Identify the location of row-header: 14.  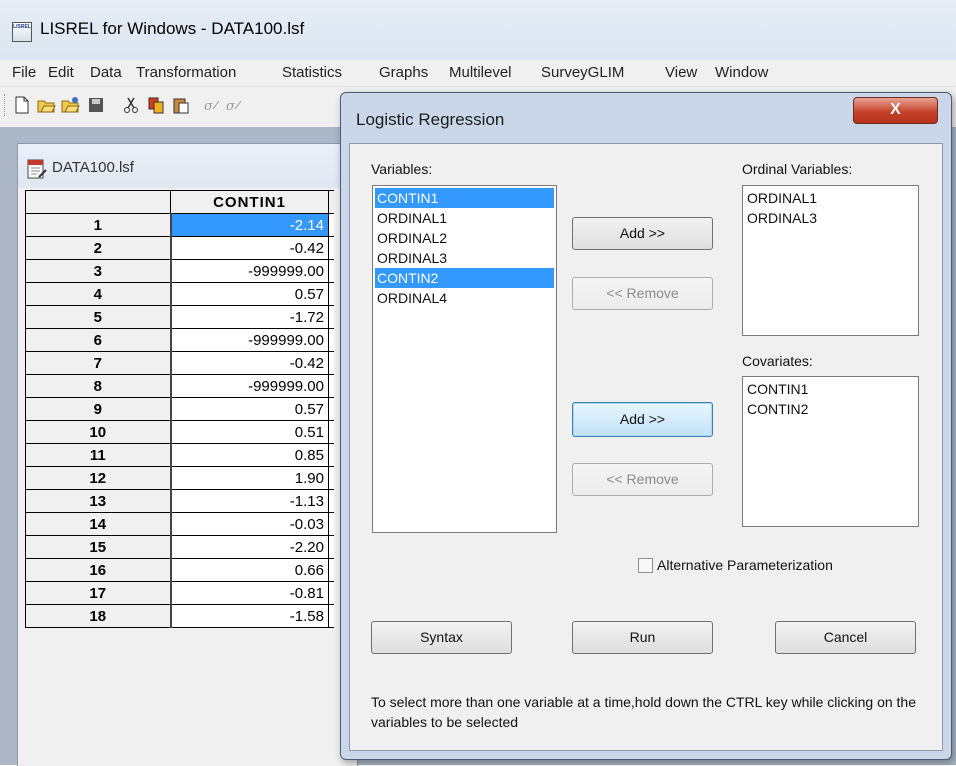
(98, 524).